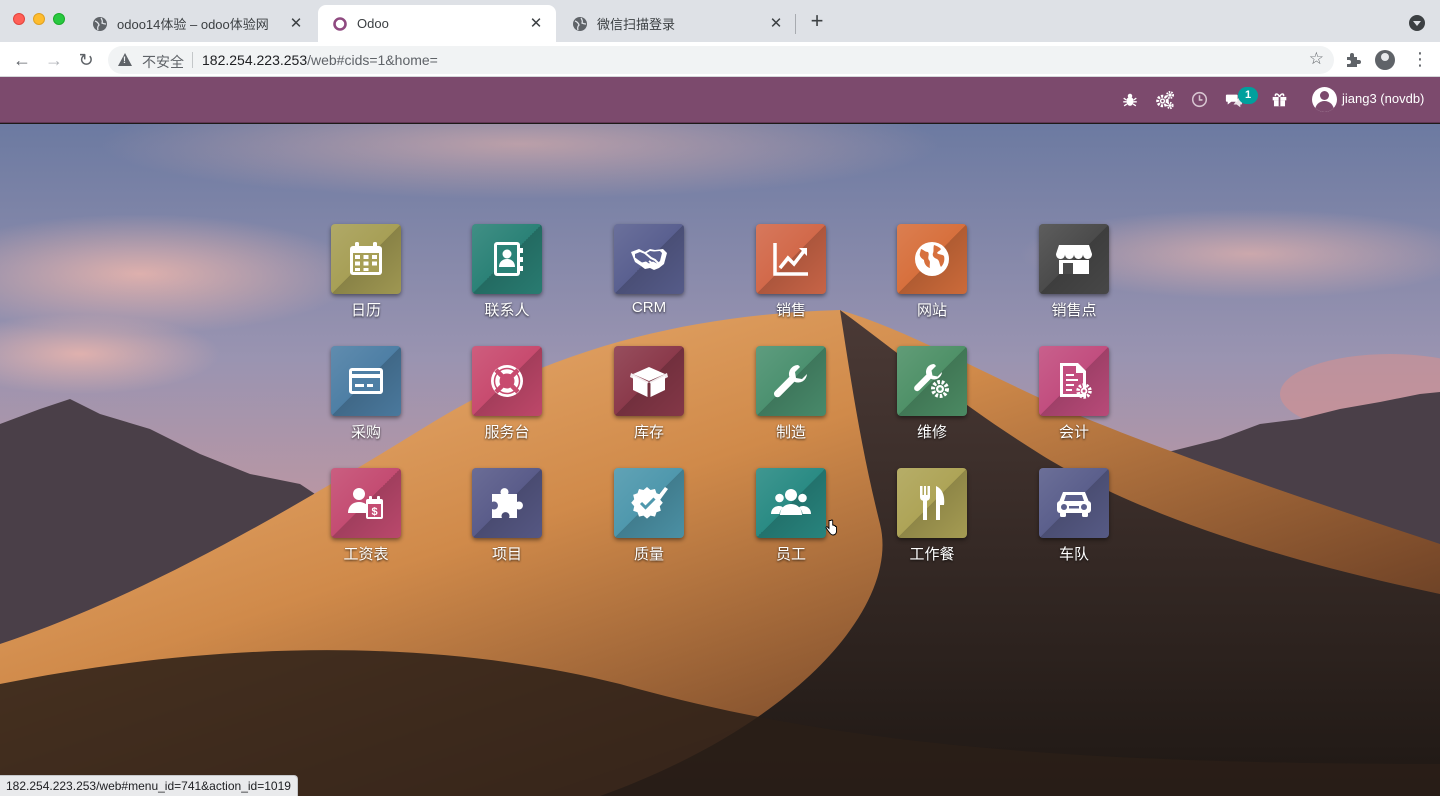  Describe the element at coordinates (817, 21) in the screenshot. I see `new-tab-button: +` at that location.